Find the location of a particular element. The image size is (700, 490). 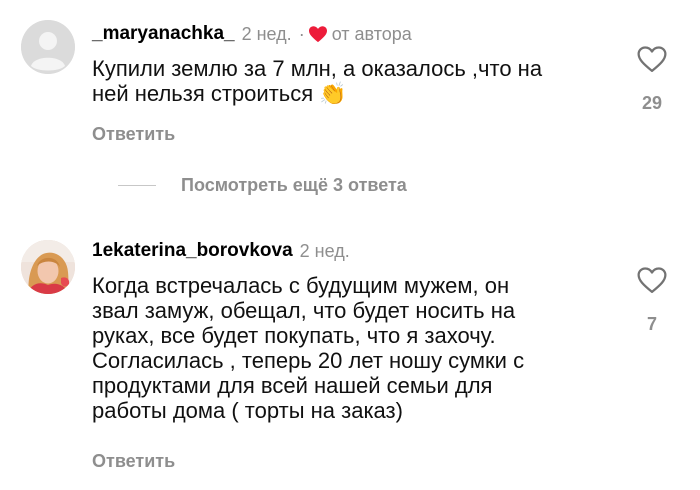

username: _maryanachka_ is located at coordinates (163, 34).